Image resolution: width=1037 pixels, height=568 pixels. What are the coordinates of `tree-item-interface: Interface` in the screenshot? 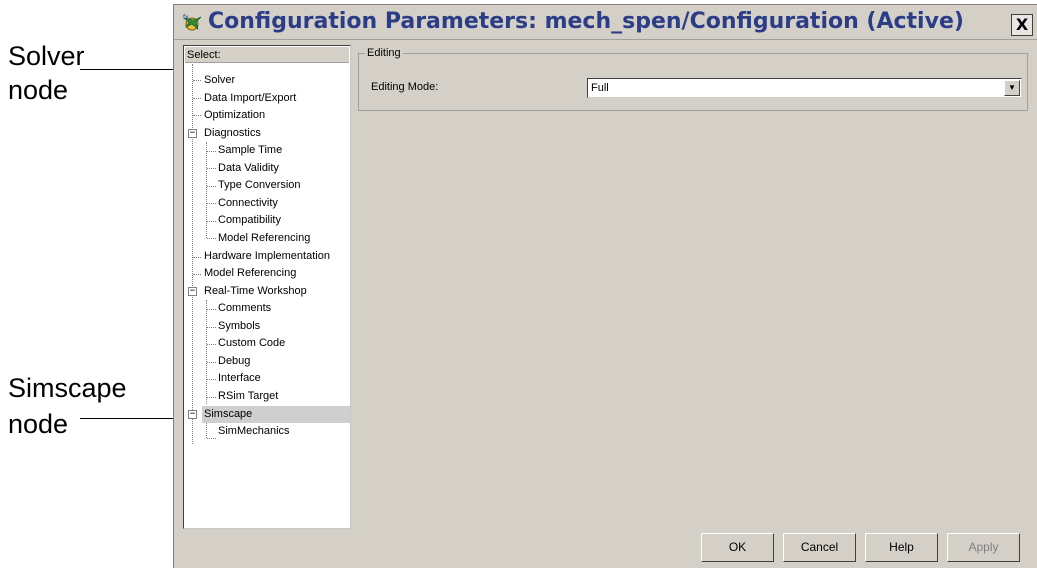 It's located at (239, 378).